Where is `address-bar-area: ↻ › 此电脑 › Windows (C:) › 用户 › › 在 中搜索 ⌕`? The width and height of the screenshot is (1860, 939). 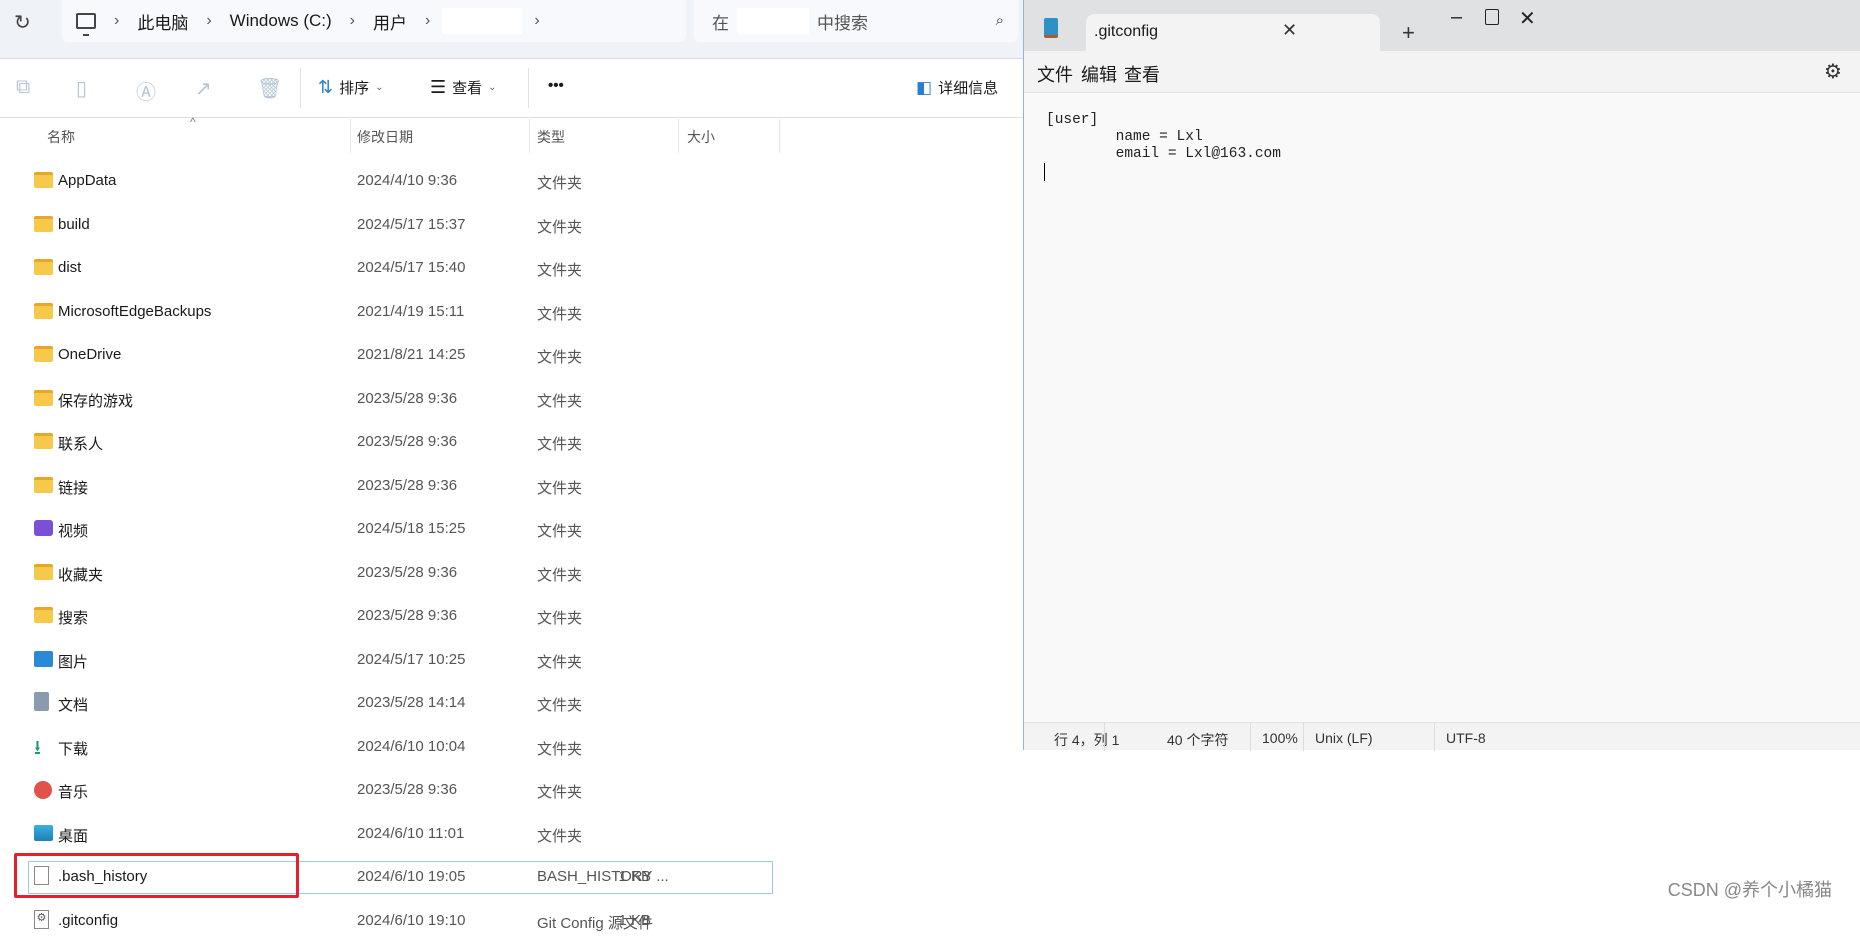 address-bar-area: ↻ › 此电脑 › Windows (C:) › 用户 › › 在 中搜索 ⌕ is located at coordinates (511, 29).